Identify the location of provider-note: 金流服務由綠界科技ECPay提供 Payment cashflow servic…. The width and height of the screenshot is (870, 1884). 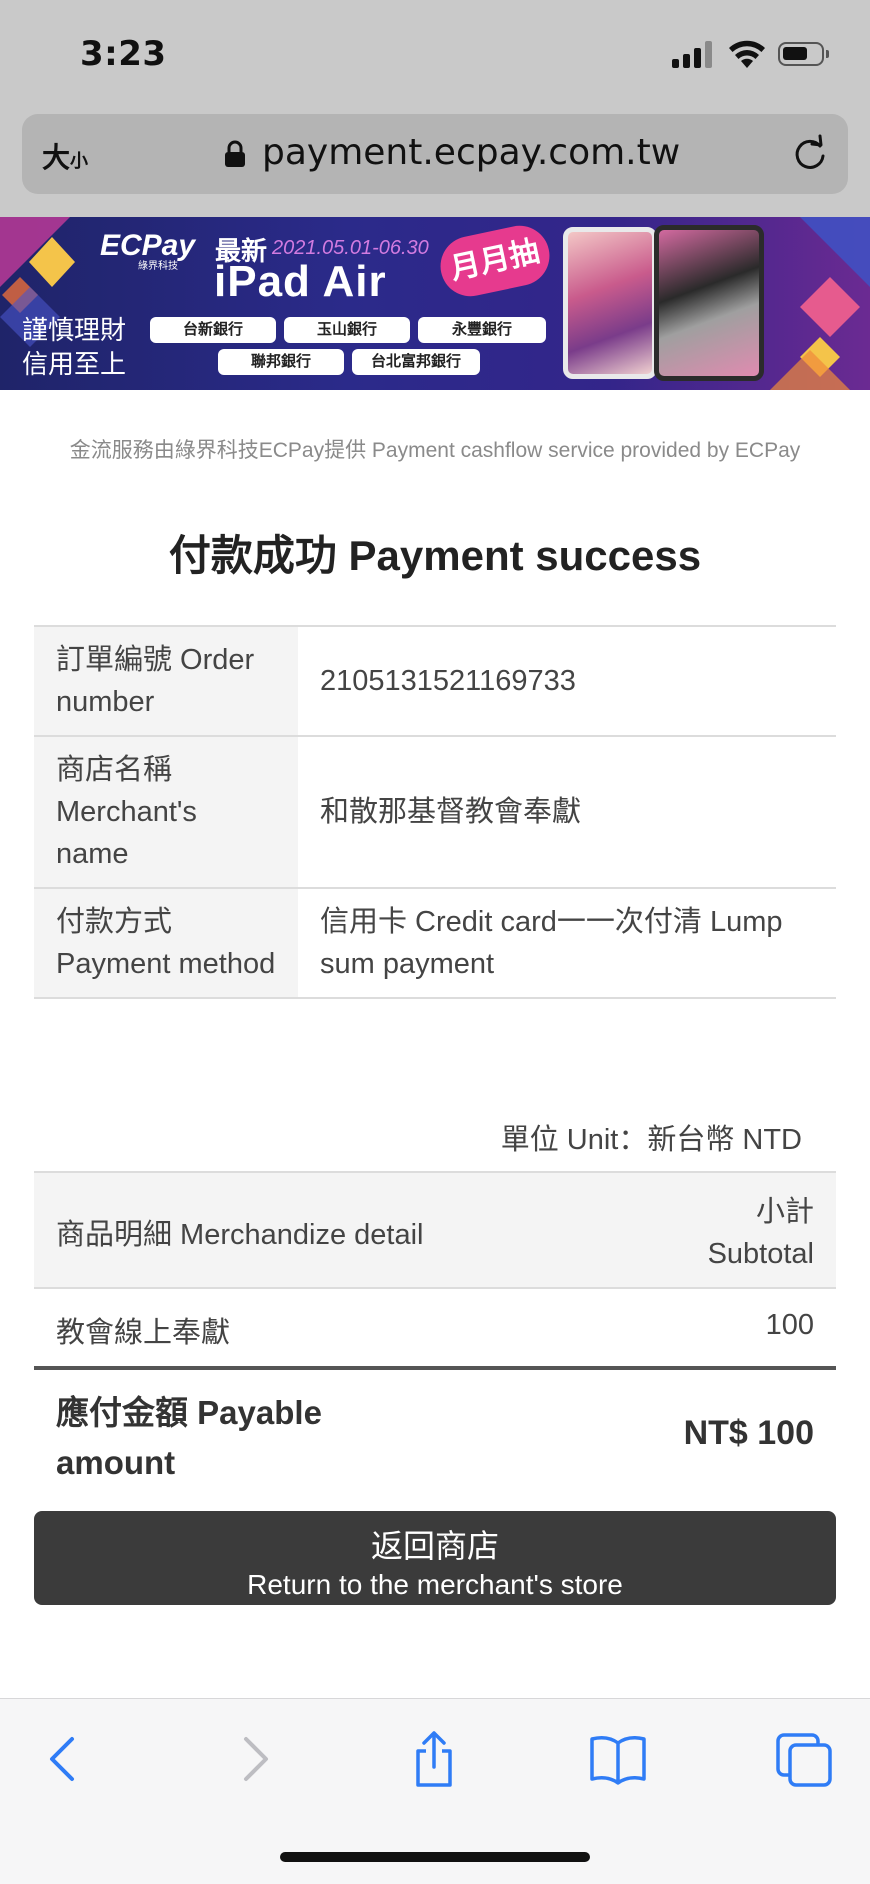
(435, 450).